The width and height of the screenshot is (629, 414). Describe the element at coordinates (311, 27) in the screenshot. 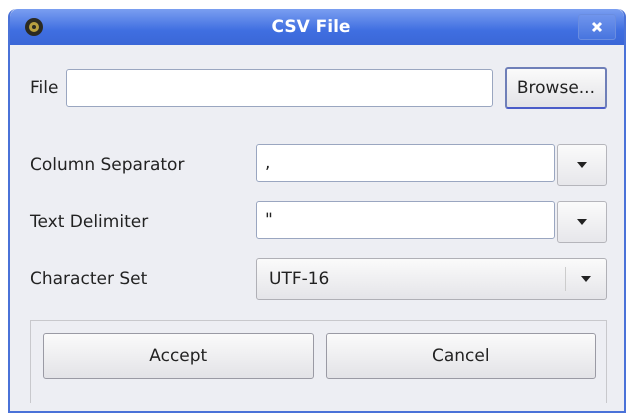

I see `window-title: CSV File` at that location.